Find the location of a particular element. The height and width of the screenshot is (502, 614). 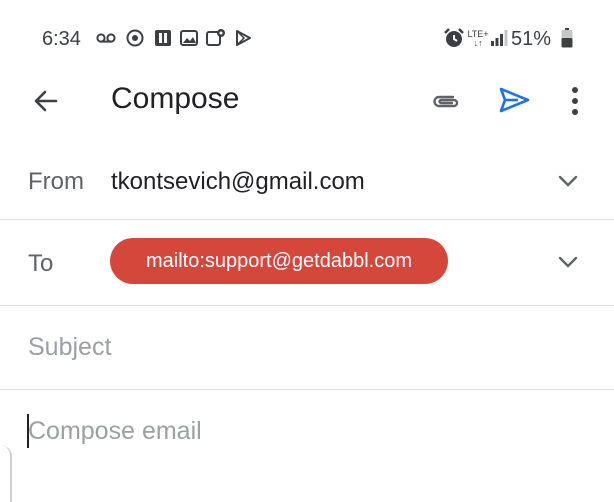

page-title: Compose is located at coordinates (175, 98).